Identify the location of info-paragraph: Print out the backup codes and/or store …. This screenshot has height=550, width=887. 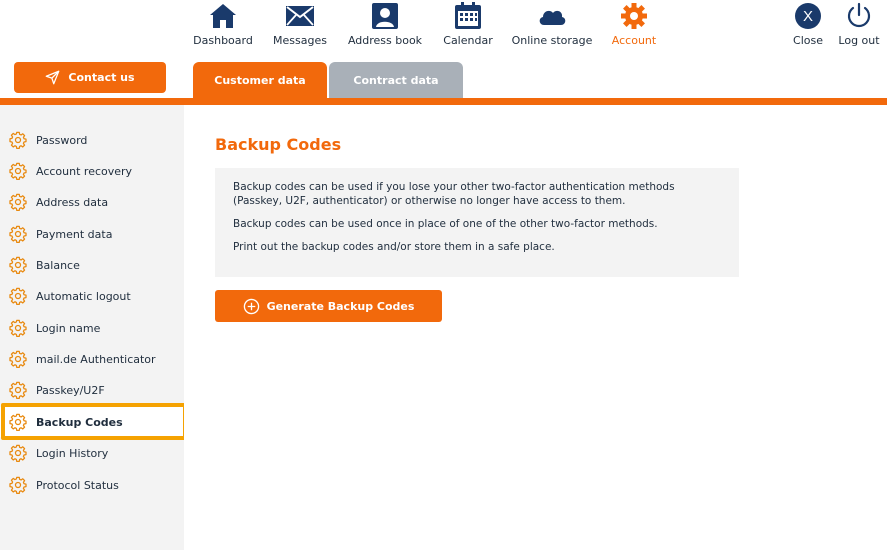
(394, 247).